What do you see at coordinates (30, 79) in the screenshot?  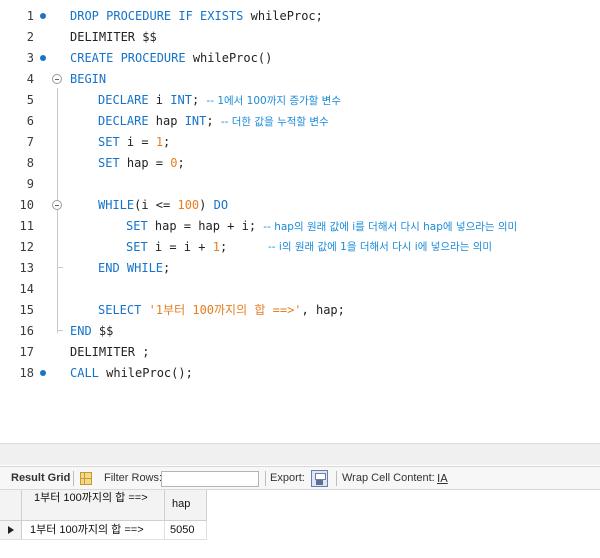 I see `line-number: 4` at bounding box center [30, 79].